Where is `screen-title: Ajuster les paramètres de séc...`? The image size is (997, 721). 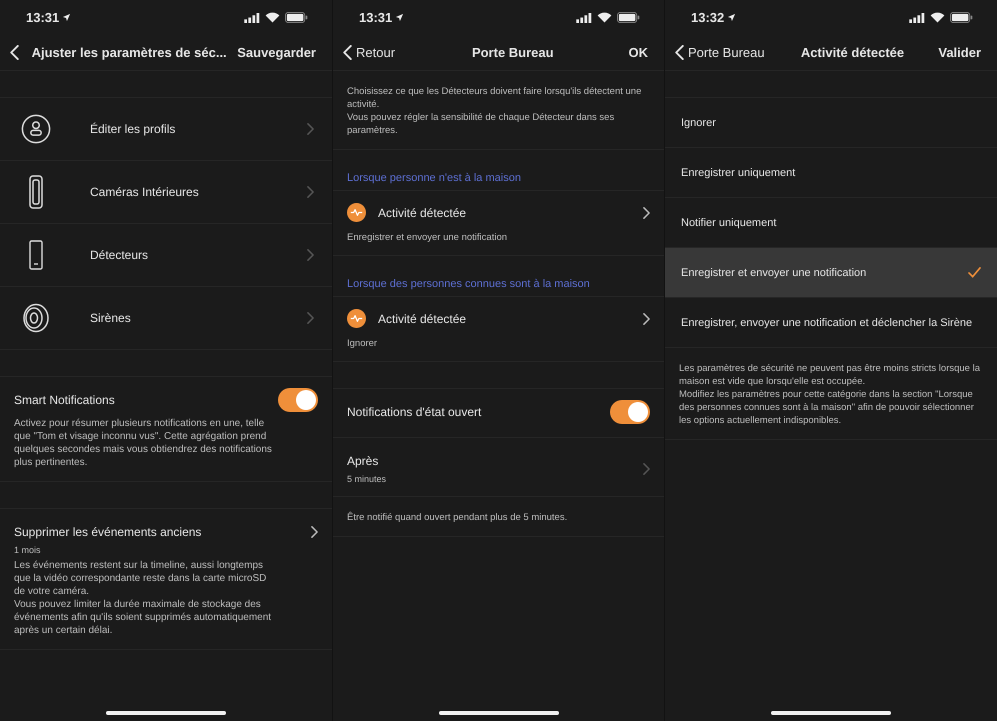 screen-title: Ajuster les paramètres de séc... is located at coordinates (129, 52).